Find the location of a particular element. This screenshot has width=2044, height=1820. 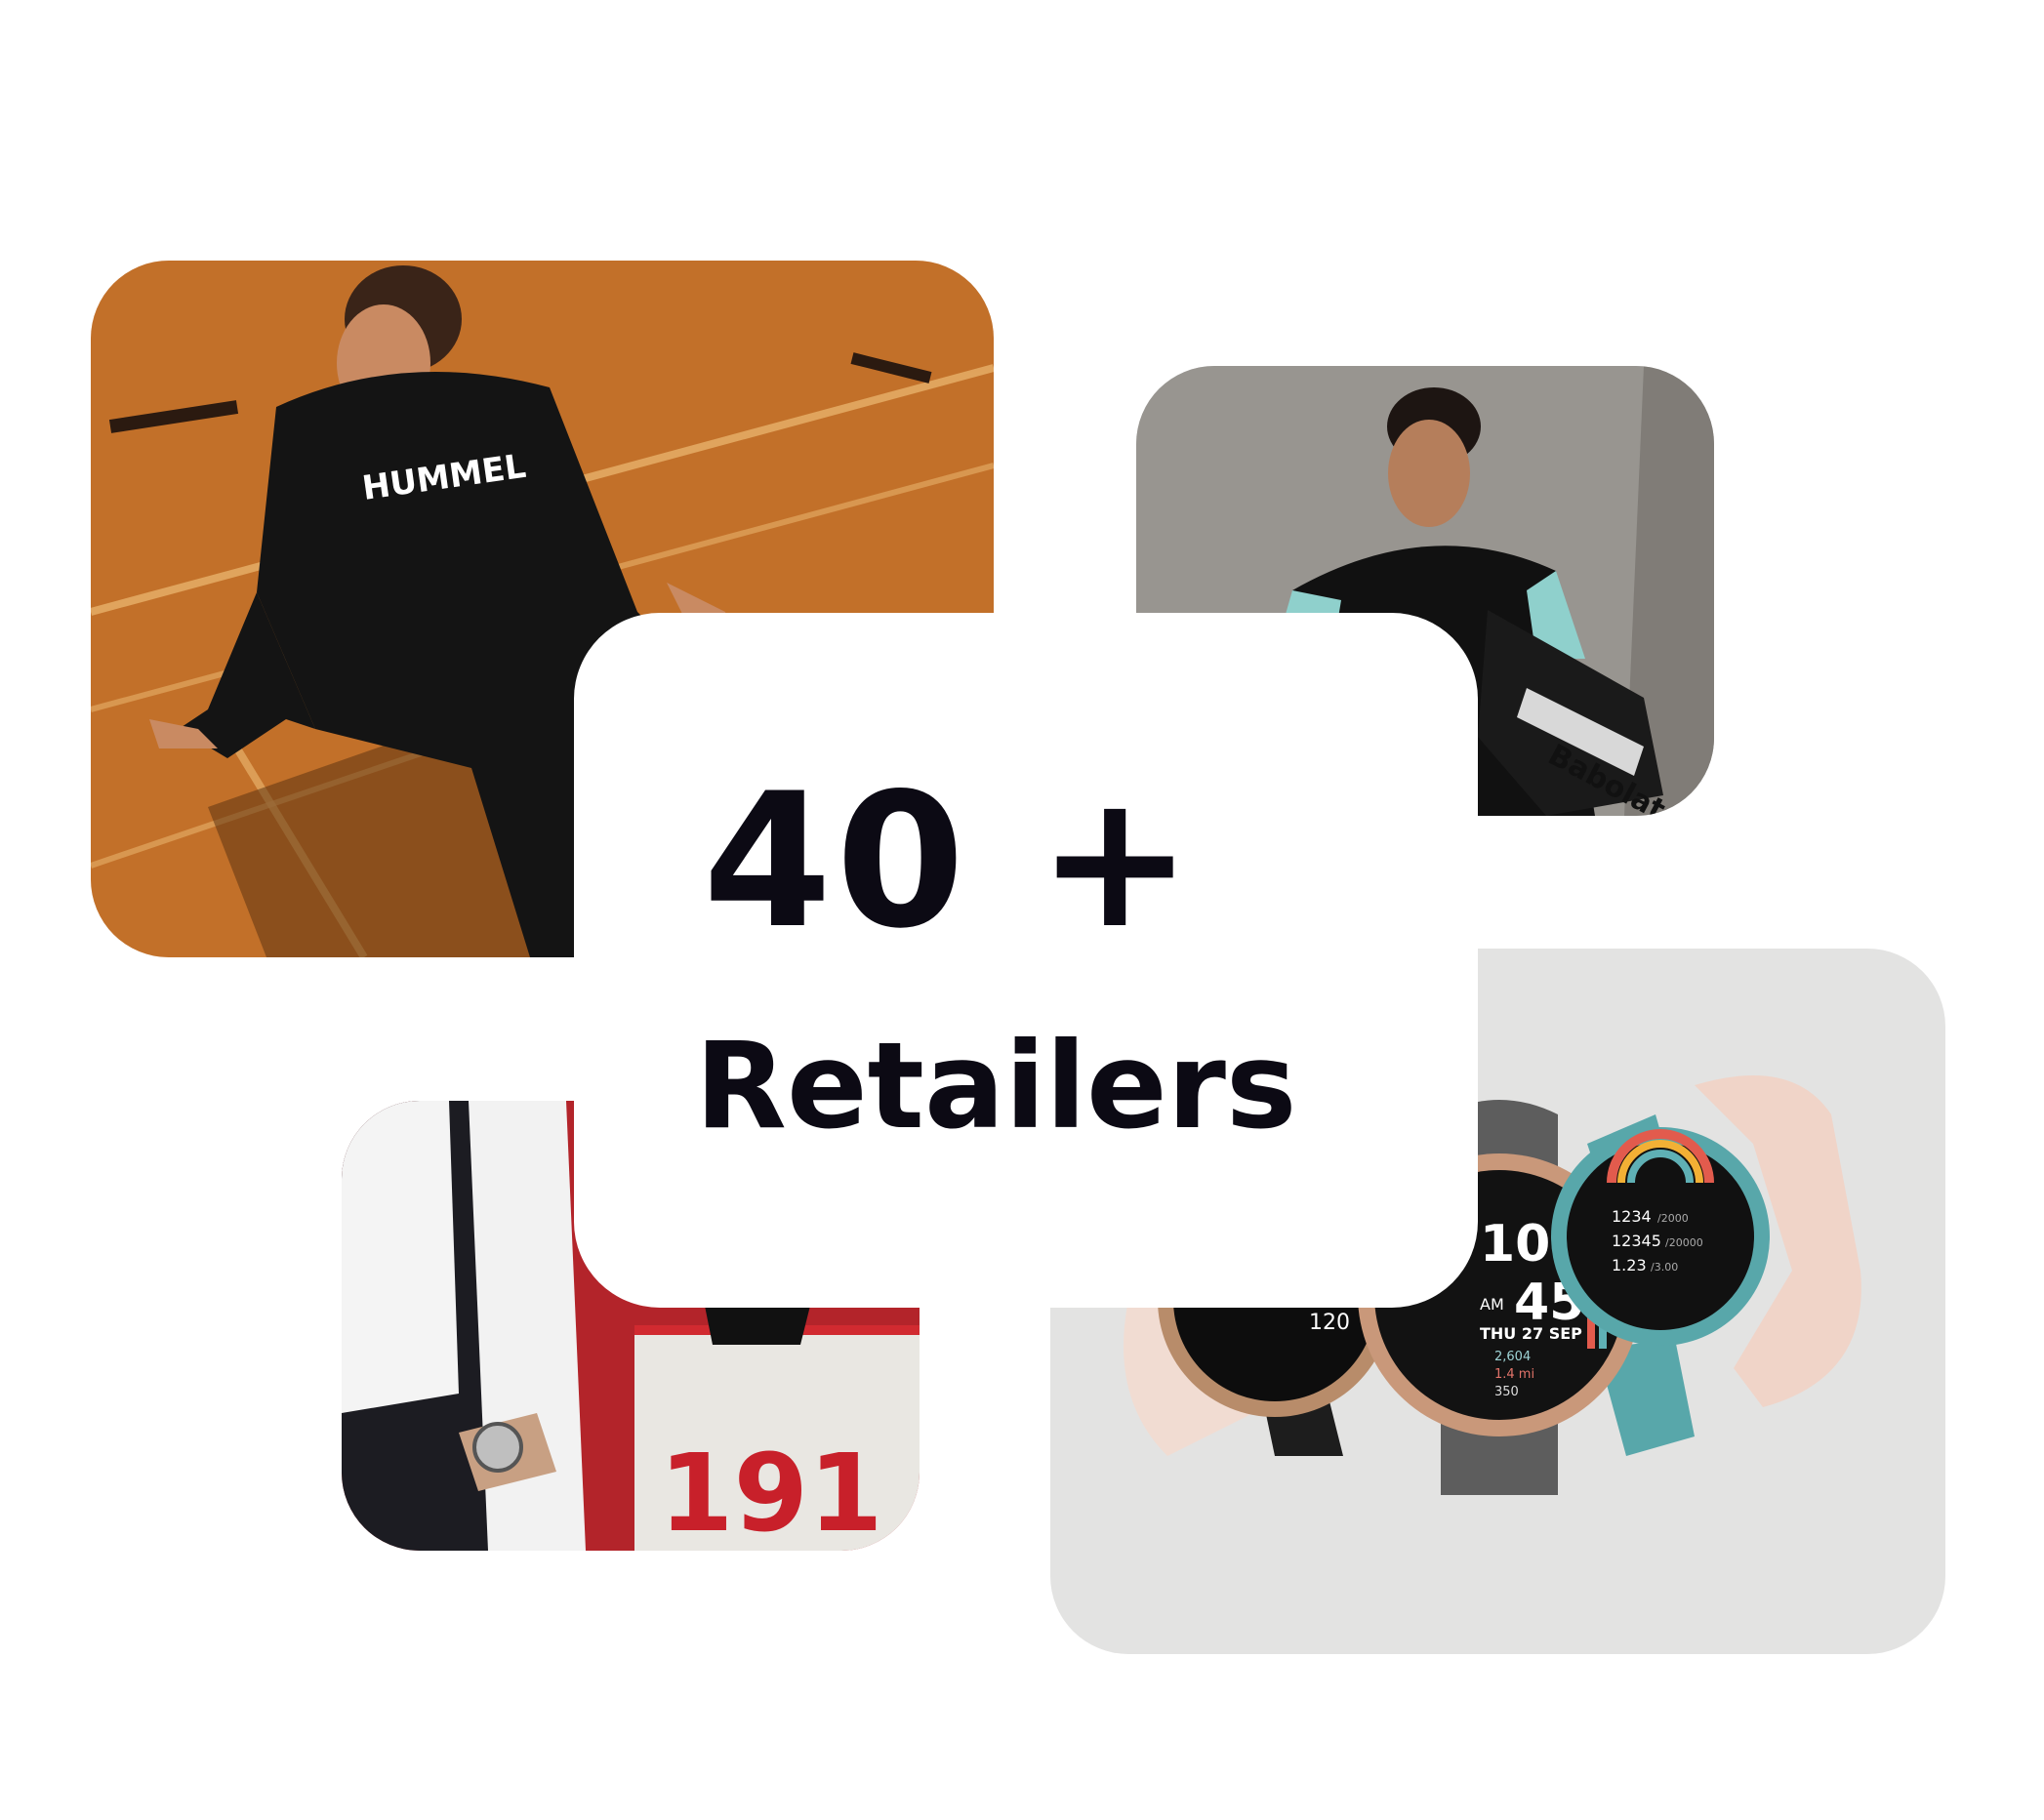

watch-goal-2-total: /20000 is located at coordinates (1684, 1242).